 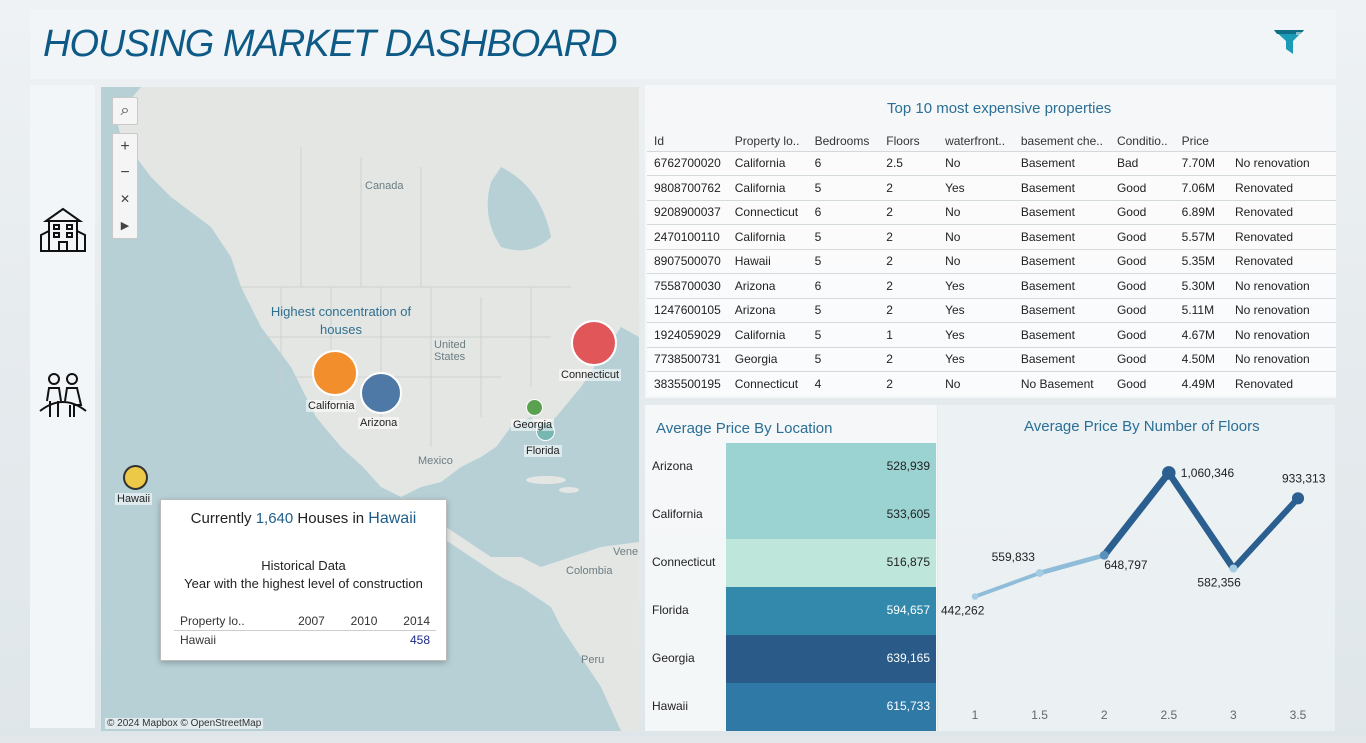 What do you see at coordinates (533, 425) in the screenshot?
I see `location-label-georgia: Georgia` at bounding box center [533, 425].